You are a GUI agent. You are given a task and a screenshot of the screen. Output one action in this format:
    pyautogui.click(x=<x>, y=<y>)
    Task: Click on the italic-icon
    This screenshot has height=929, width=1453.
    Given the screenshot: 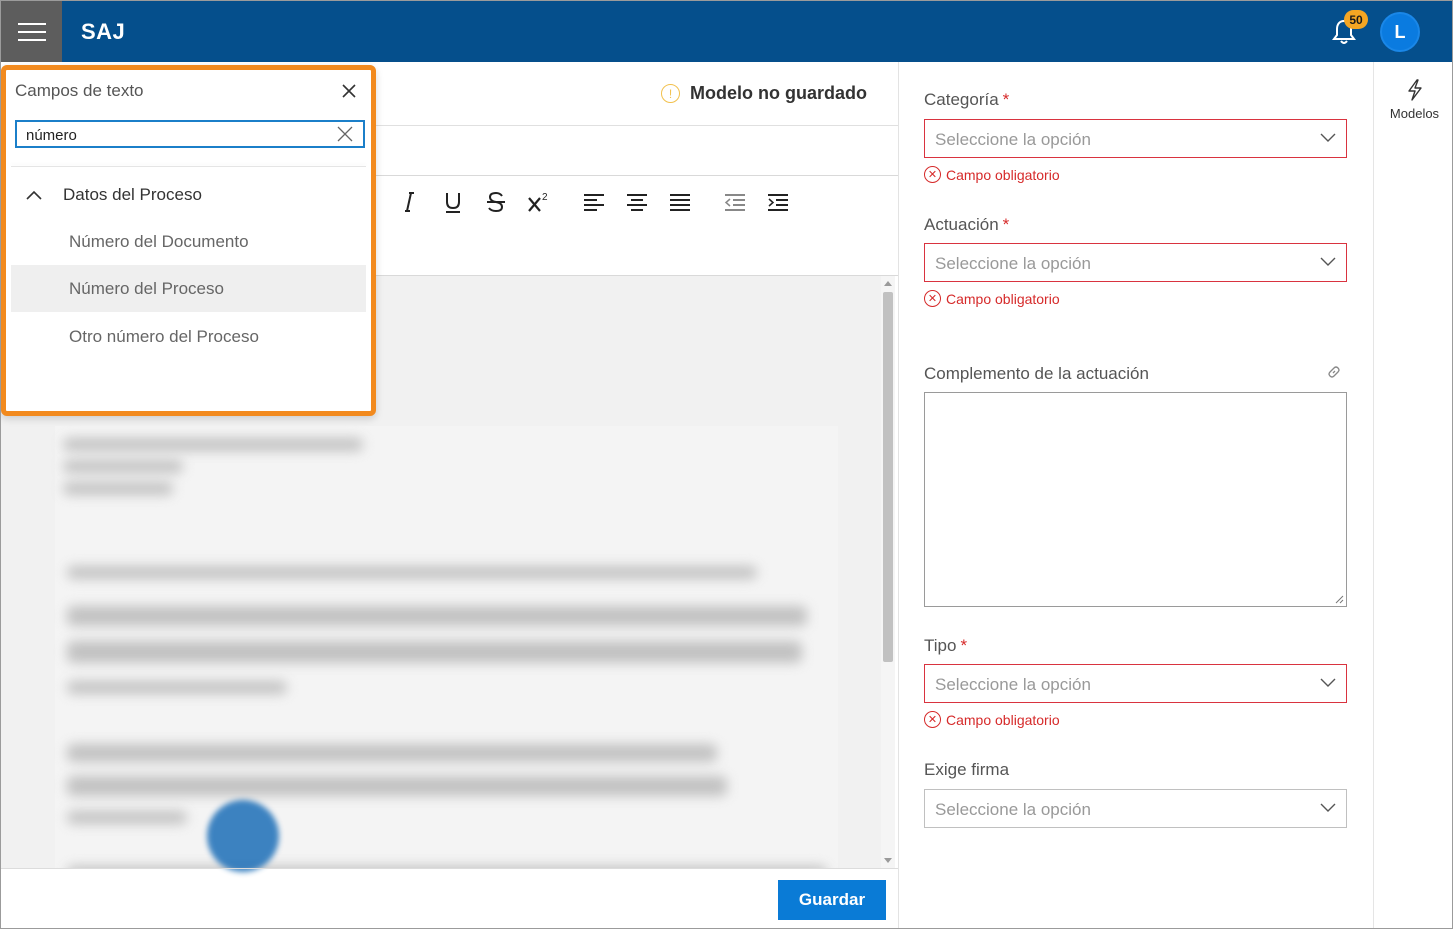 What is the action you would take?
    pyautogui.click(x=410, y=202)
    